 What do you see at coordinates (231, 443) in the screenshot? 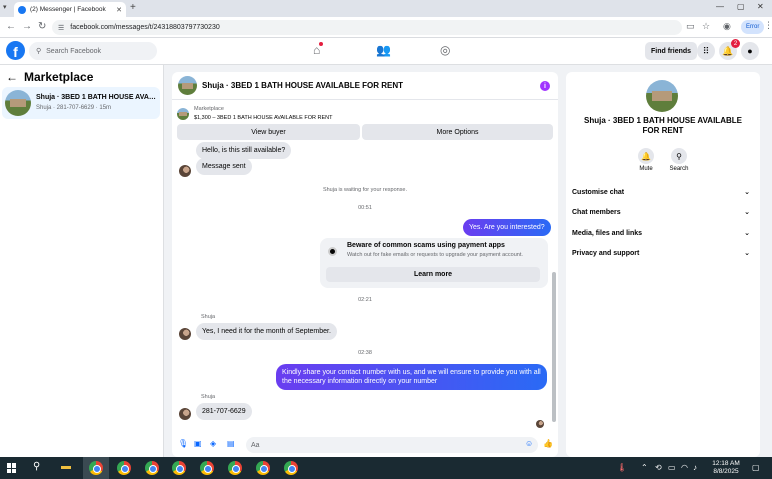
I see `gif-icon: ▤` at bounding box center [231, 443].